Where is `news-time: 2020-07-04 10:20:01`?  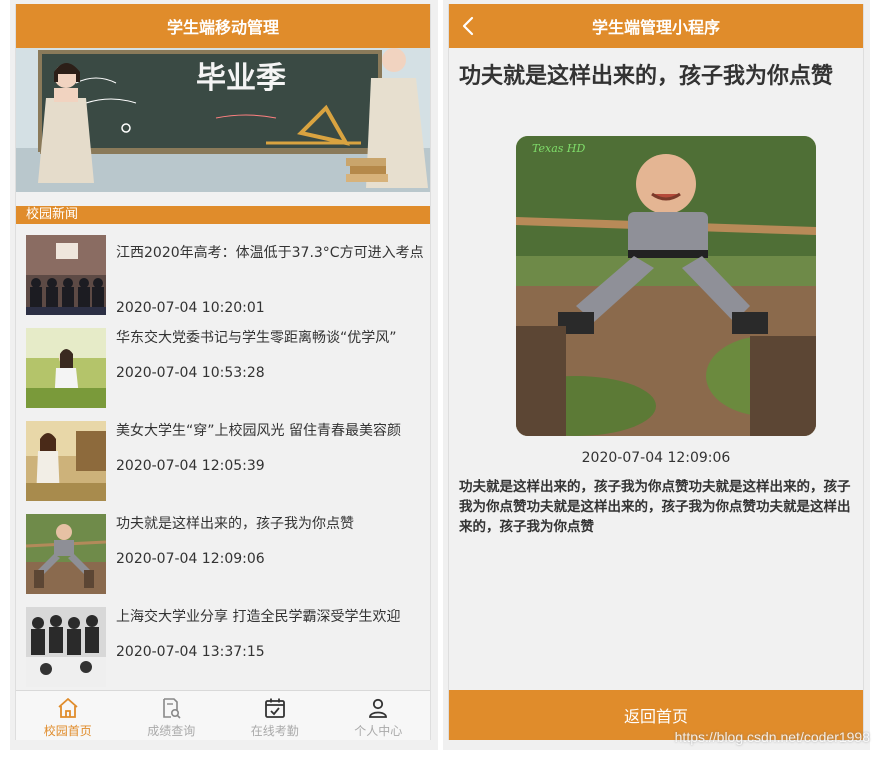 news-time: 2020-07-04 10:20:01 is located at coordinates (190, 308).